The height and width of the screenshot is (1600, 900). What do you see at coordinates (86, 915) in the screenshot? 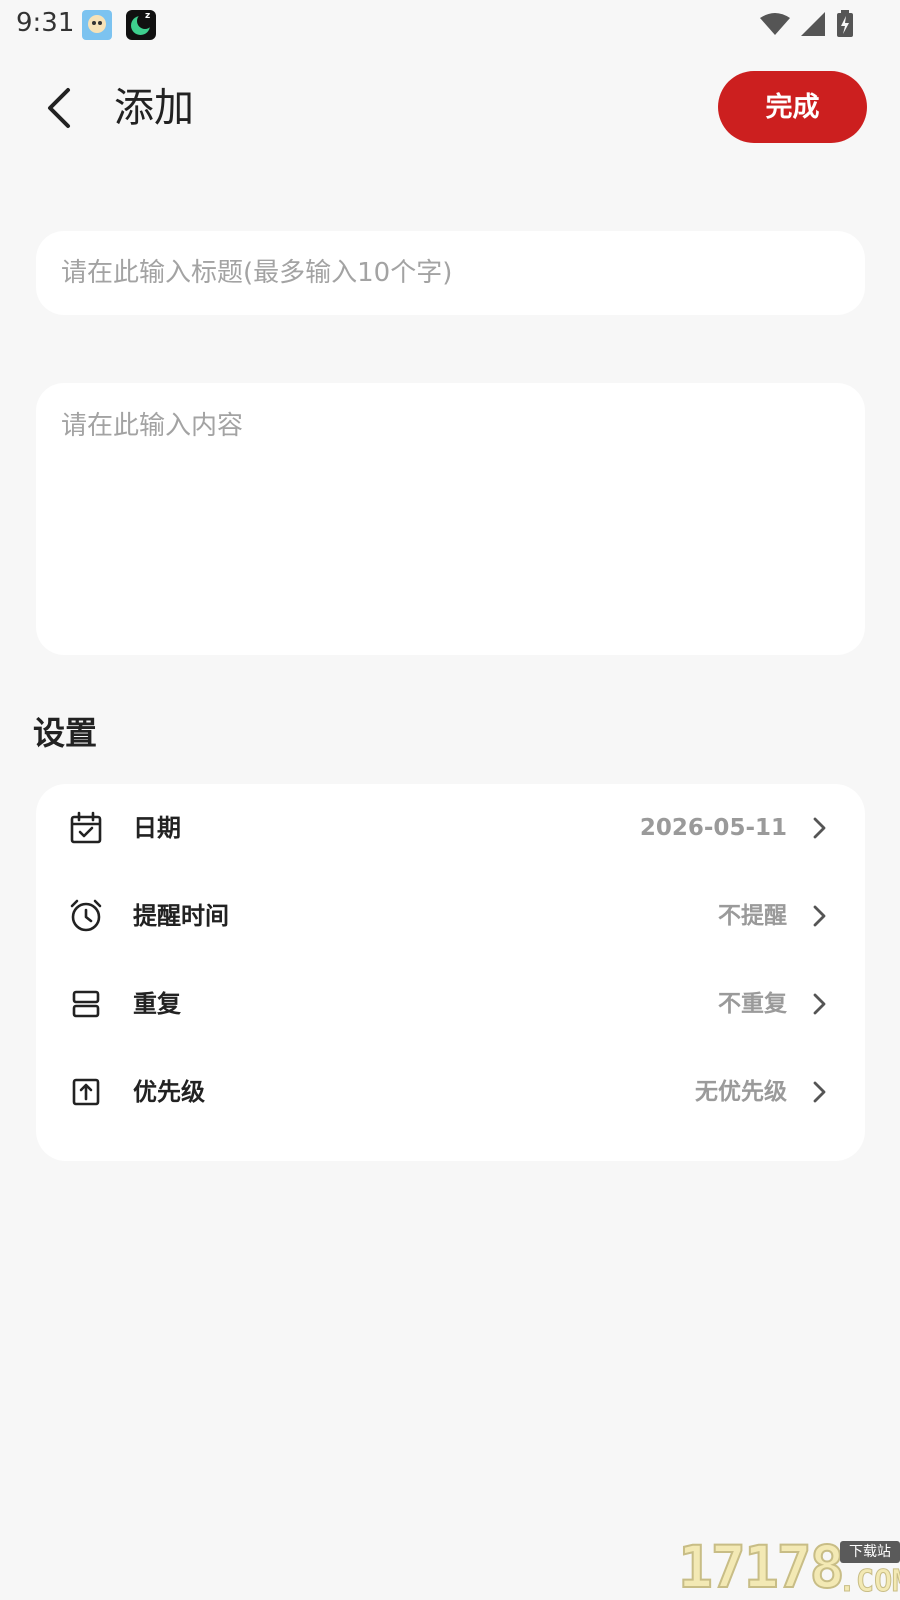
I see `alarm-clock-icon` at bounding box center [86, 915].